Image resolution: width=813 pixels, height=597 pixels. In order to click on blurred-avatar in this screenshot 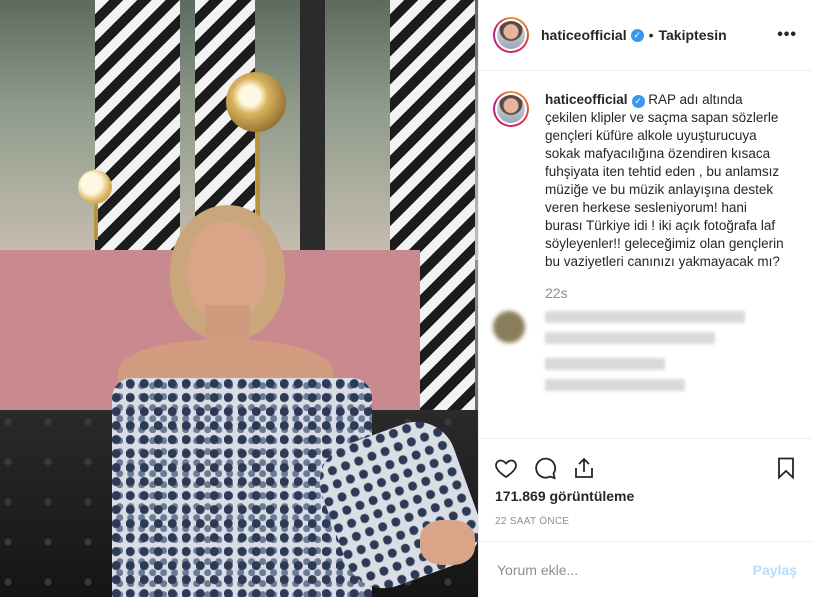, I will do `click(509, 327)`.